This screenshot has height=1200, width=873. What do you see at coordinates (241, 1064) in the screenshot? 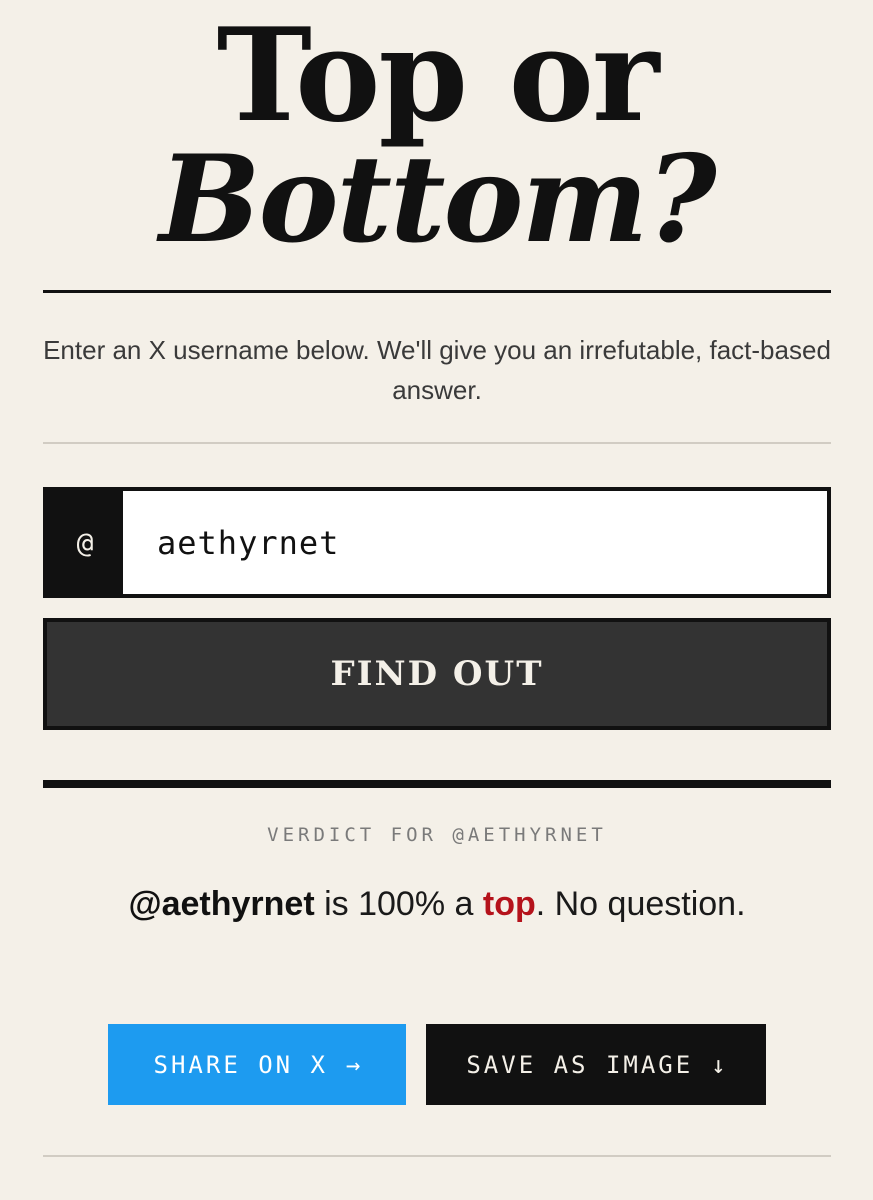
I see `share-label: SHARE ON X` at bounding box center [241, 1064].